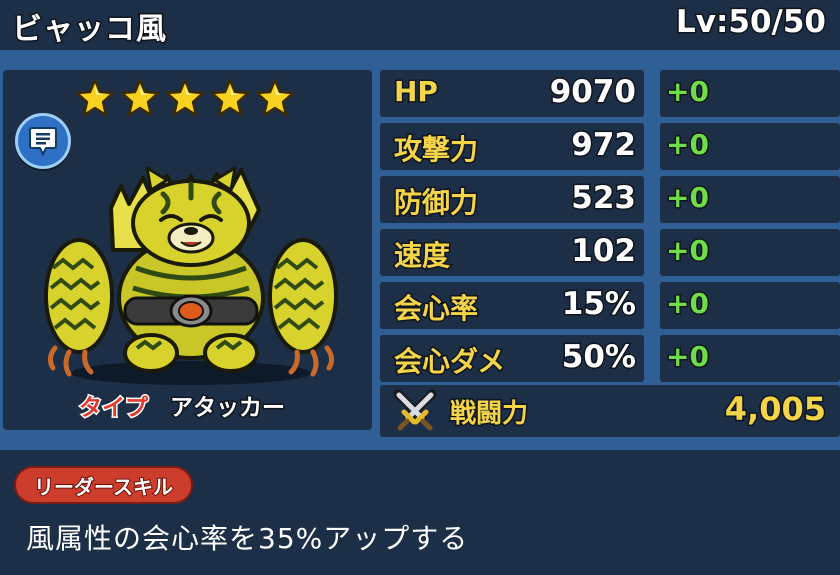 This screenshot has width=840, height=575. Describe the element at coordinates (89, 30) in the screenshot. I see `character-name: ビャッコ風` at that location.